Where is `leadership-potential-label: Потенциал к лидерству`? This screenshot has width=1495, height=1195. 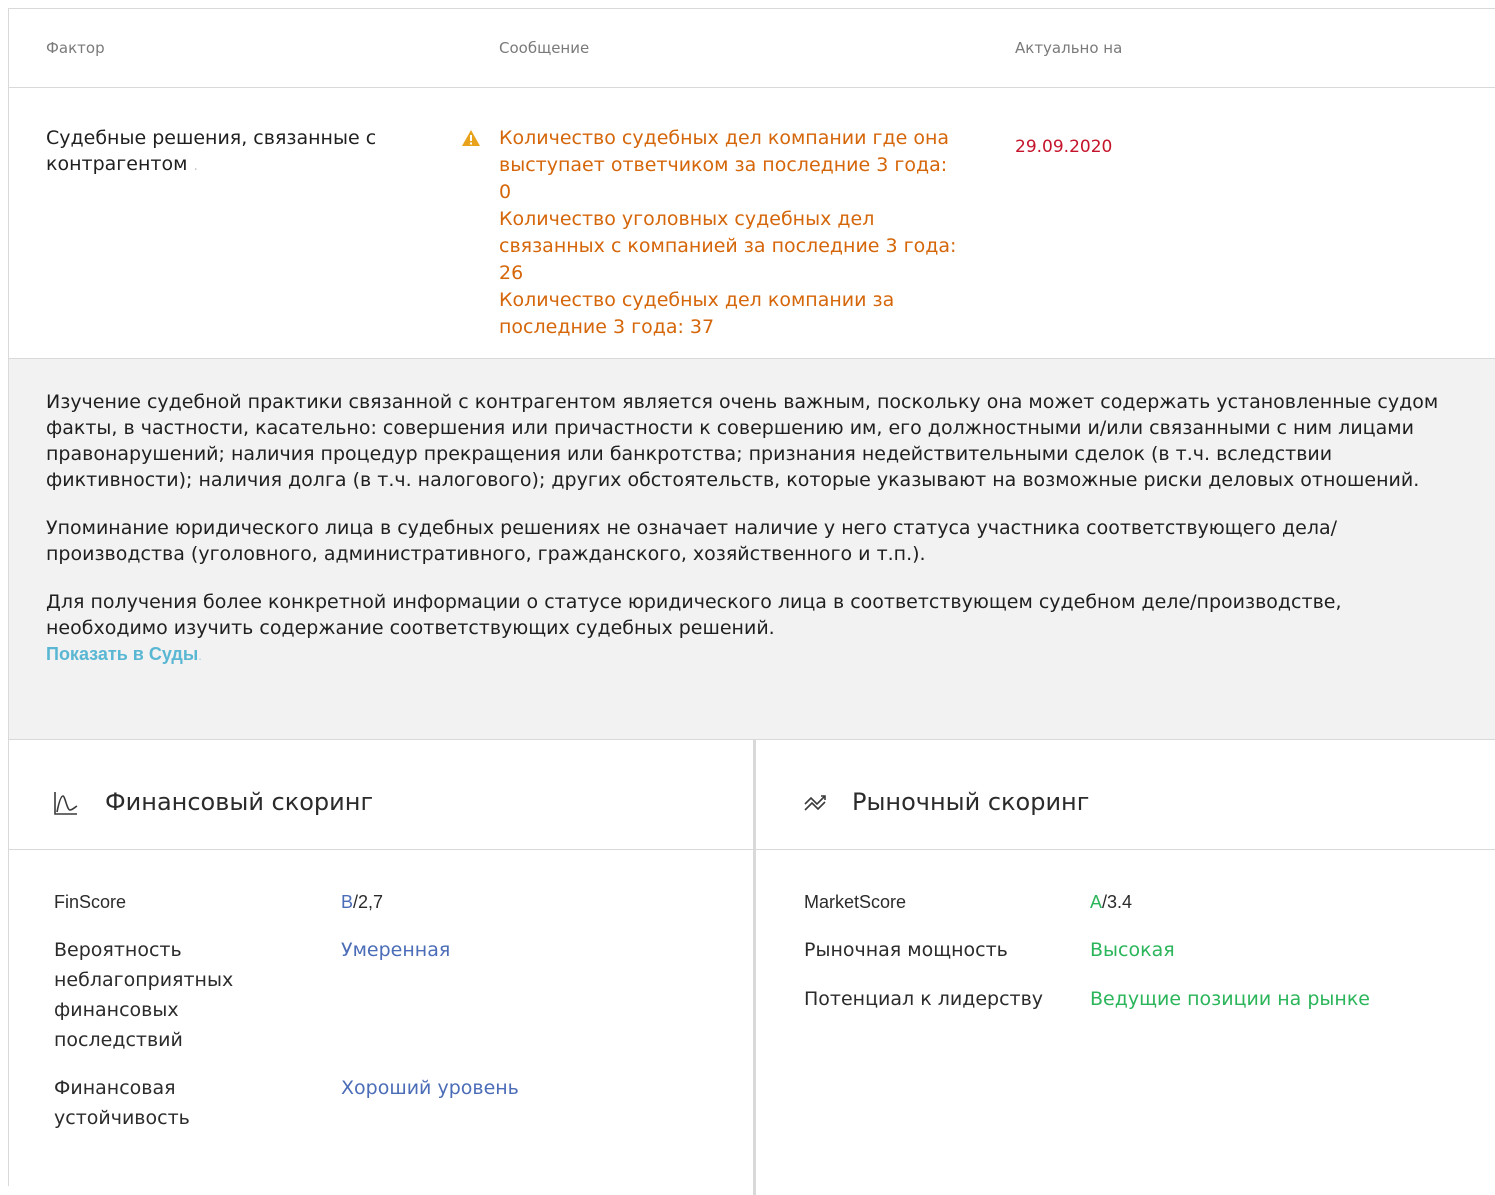 leadership-potential-label: Потенциал к лидерству is located at coordinates (924, 999).